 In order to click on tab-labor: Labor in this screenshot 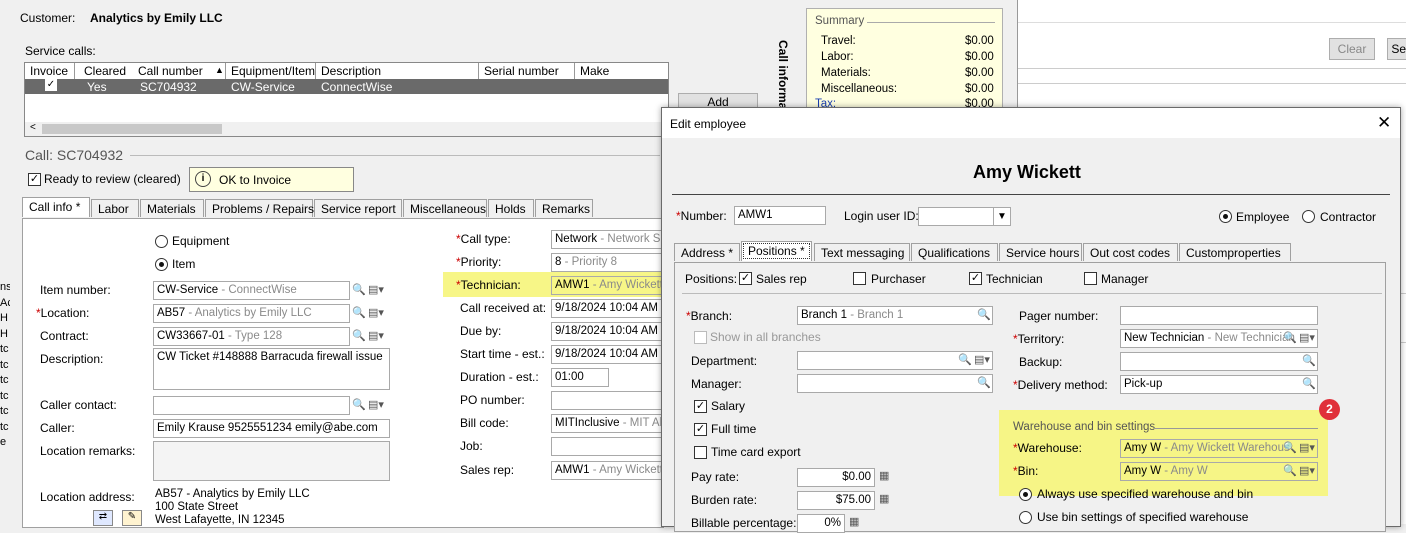, I will do `click(115, 208)`.